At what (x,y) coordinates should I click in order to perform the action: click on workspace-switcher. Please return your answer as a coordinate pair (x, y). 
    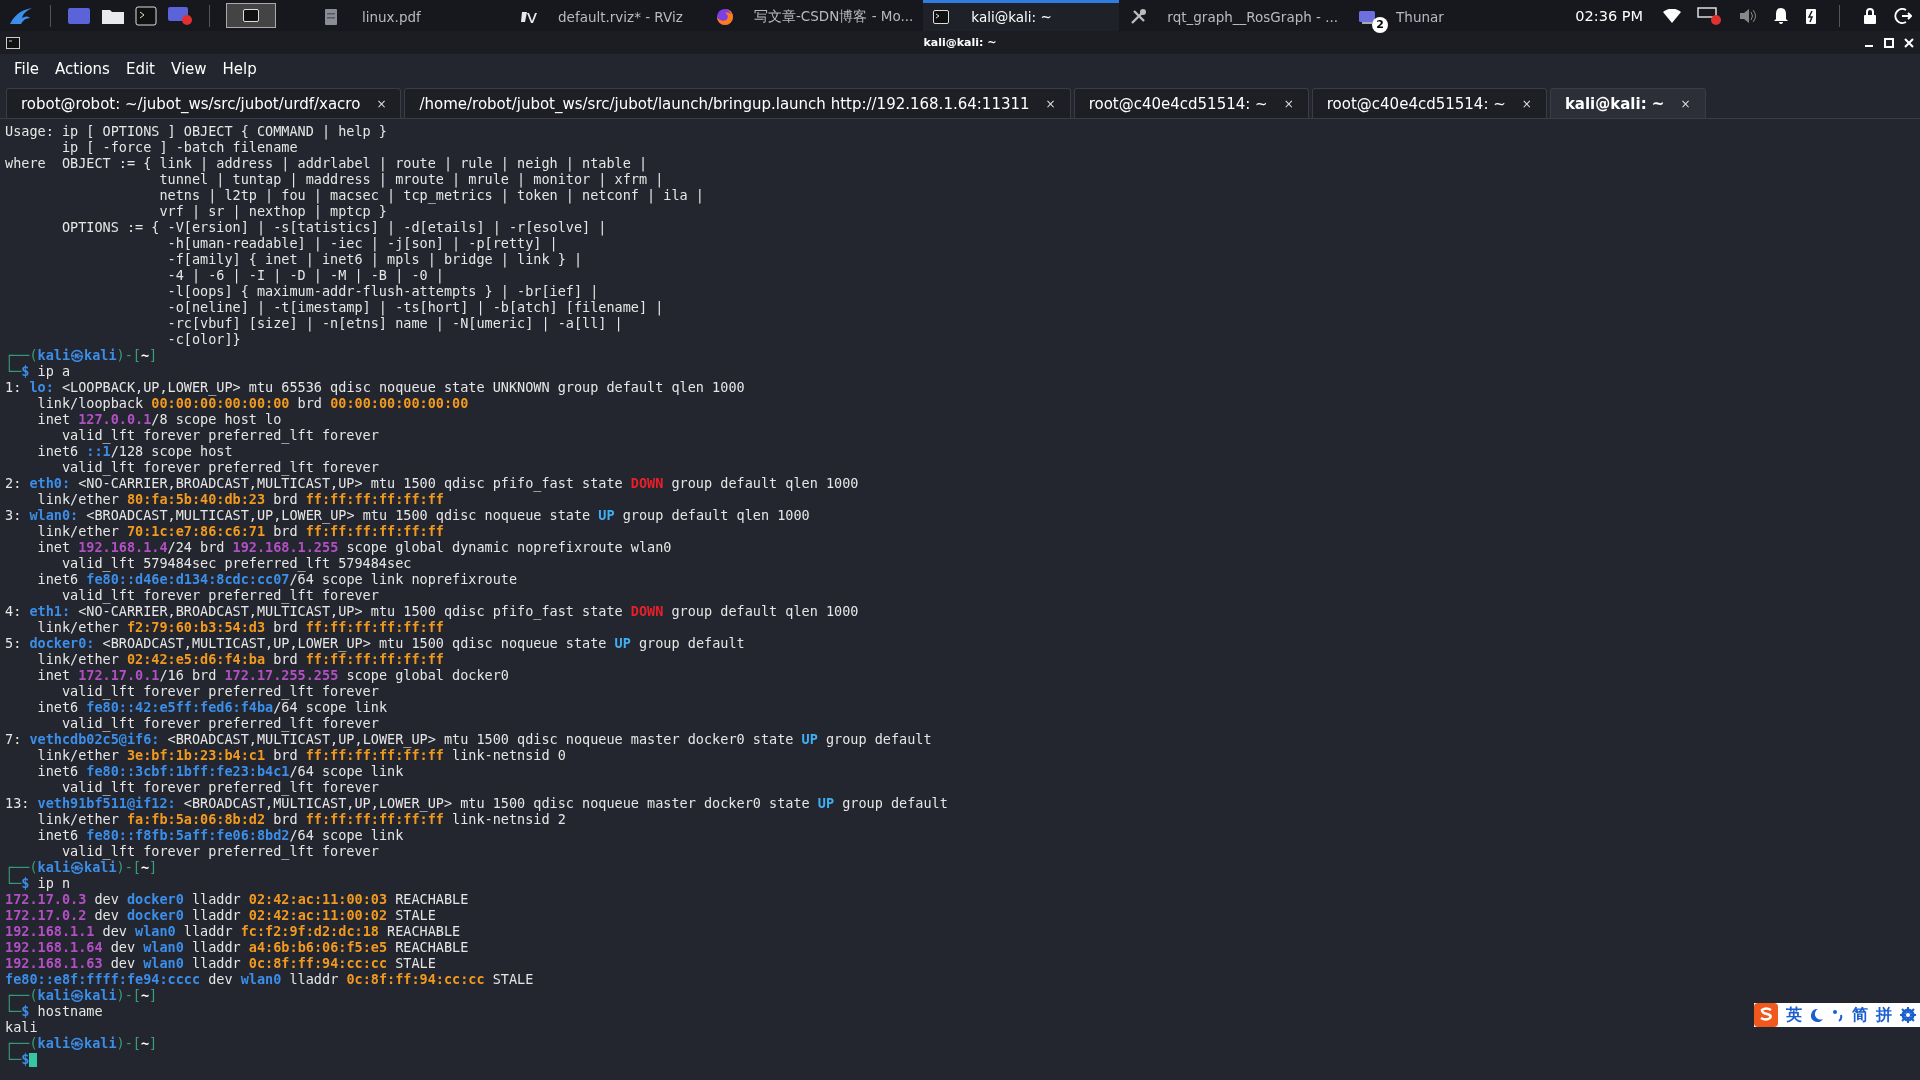
    Looking at the image, I should click on (251, 15).